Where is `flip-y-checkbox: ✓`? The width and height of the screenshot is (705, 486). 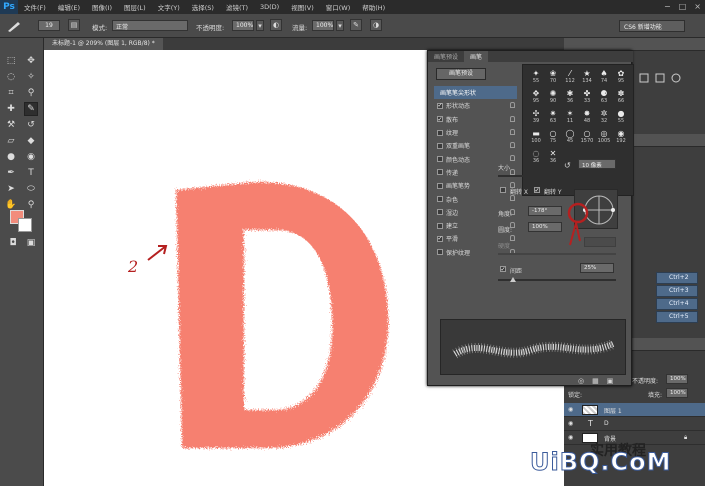
flip-y-checkbox: ✓ is located at coordinates (537, 190).